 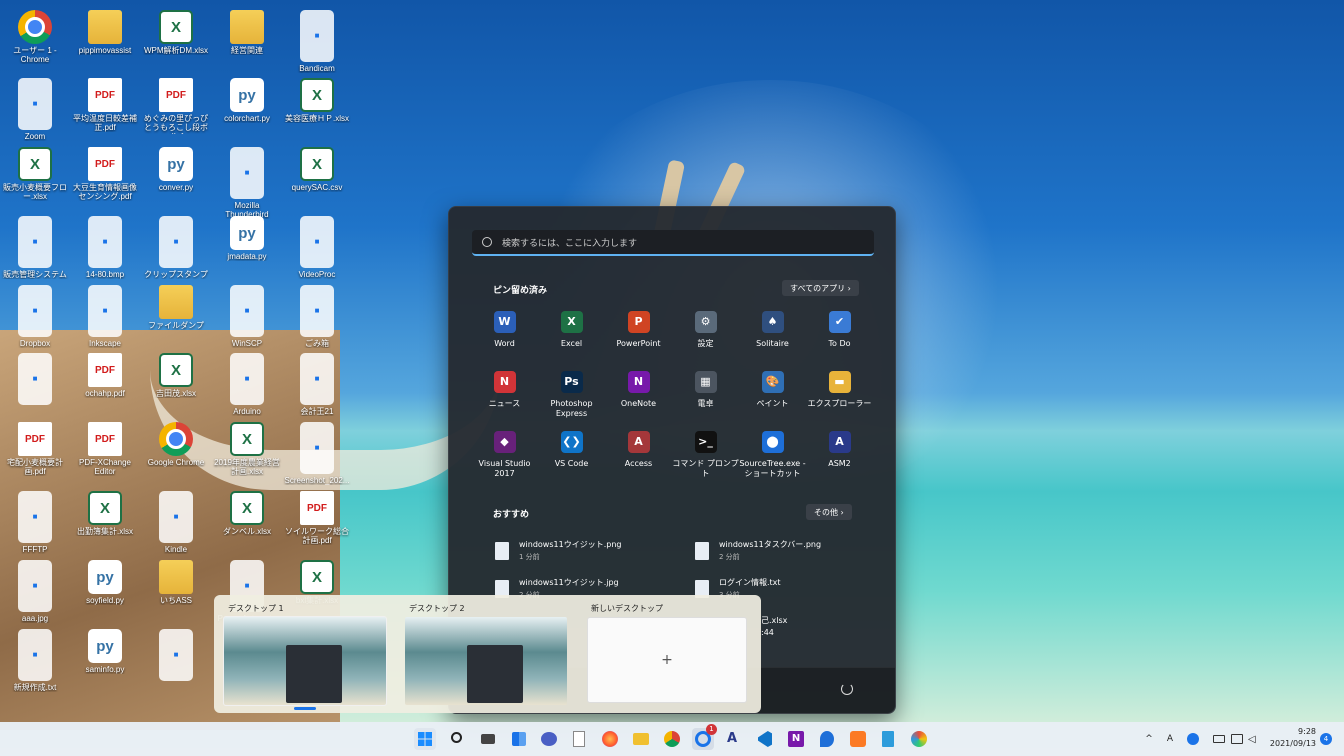 What do you see at coordinates (772, 331) in the screenshot?
I see `pinned-app: ♠ Solitaire` at bounding box center [772, 331].